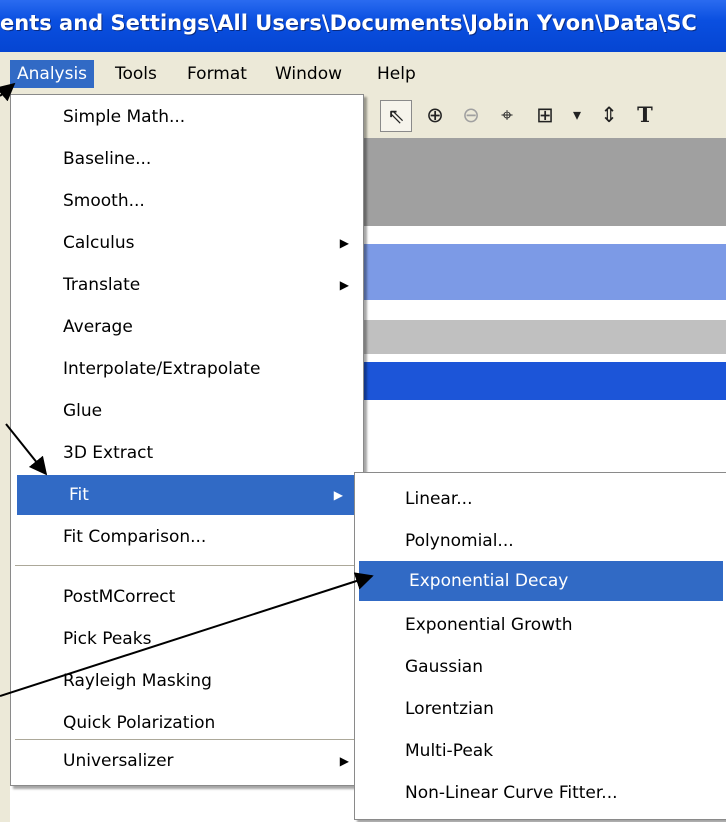 Image resolution: width=726 pixels, height=822 pixels. I want to click on annotation-arrow-analysis, so click(8, 92).